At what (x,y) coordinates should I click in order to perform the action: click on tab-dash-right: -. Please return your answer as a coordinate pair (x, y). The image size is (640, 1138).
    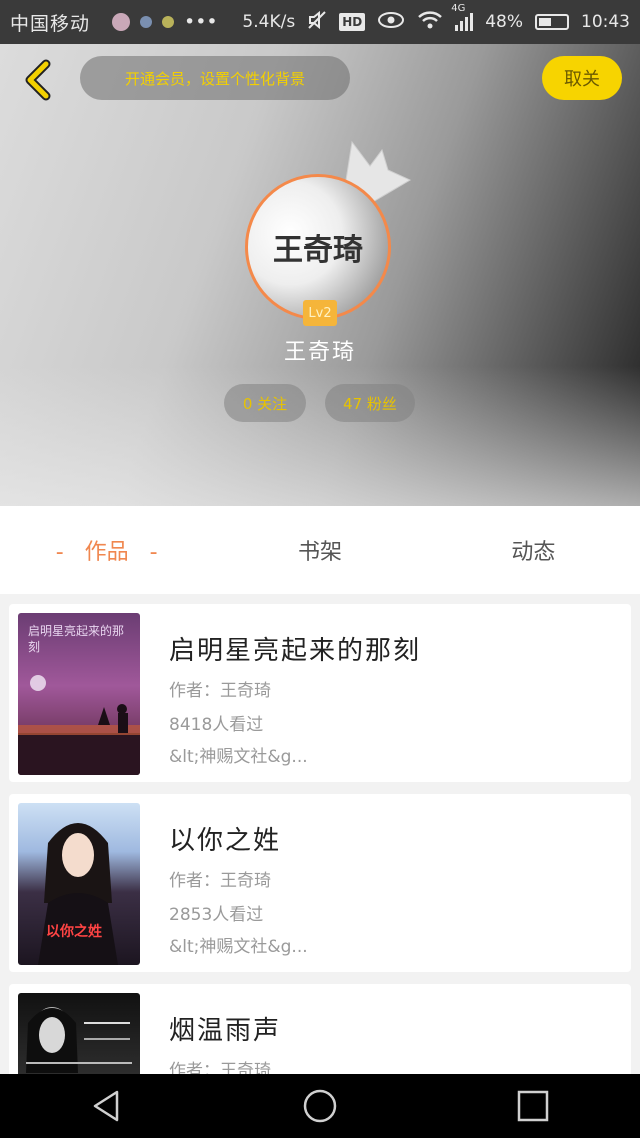
    Looking at the image, I should click on (143, 552).